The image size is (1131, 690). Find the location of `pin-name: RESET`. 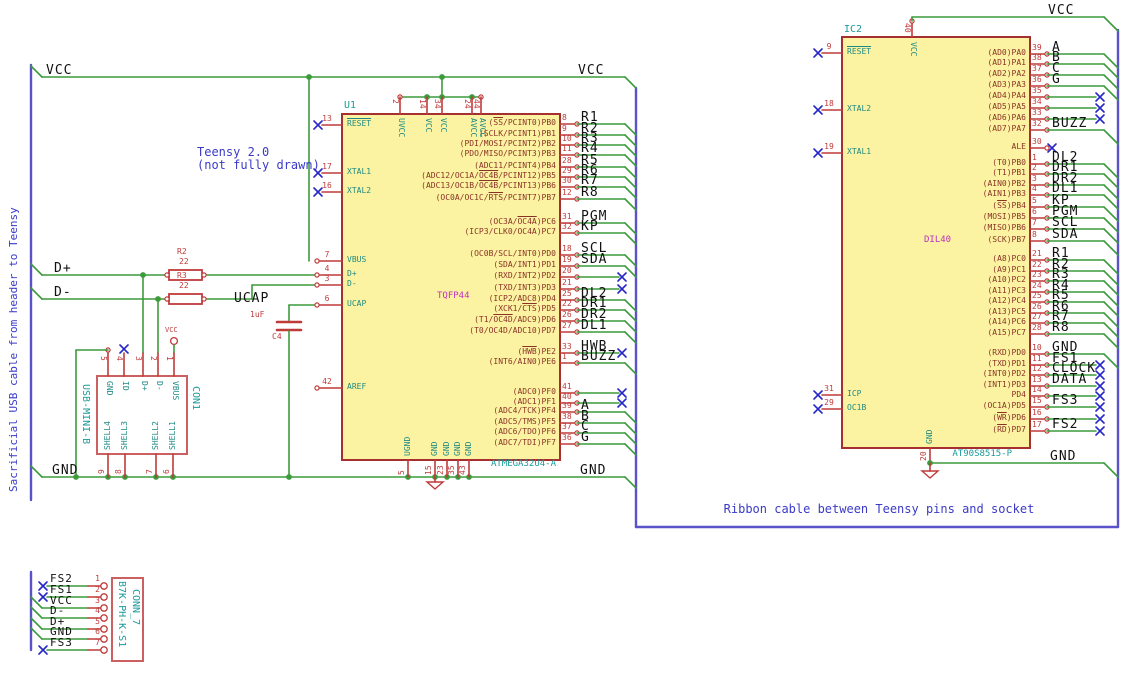

pin-name: RESET is located at coordinates (859, 51).